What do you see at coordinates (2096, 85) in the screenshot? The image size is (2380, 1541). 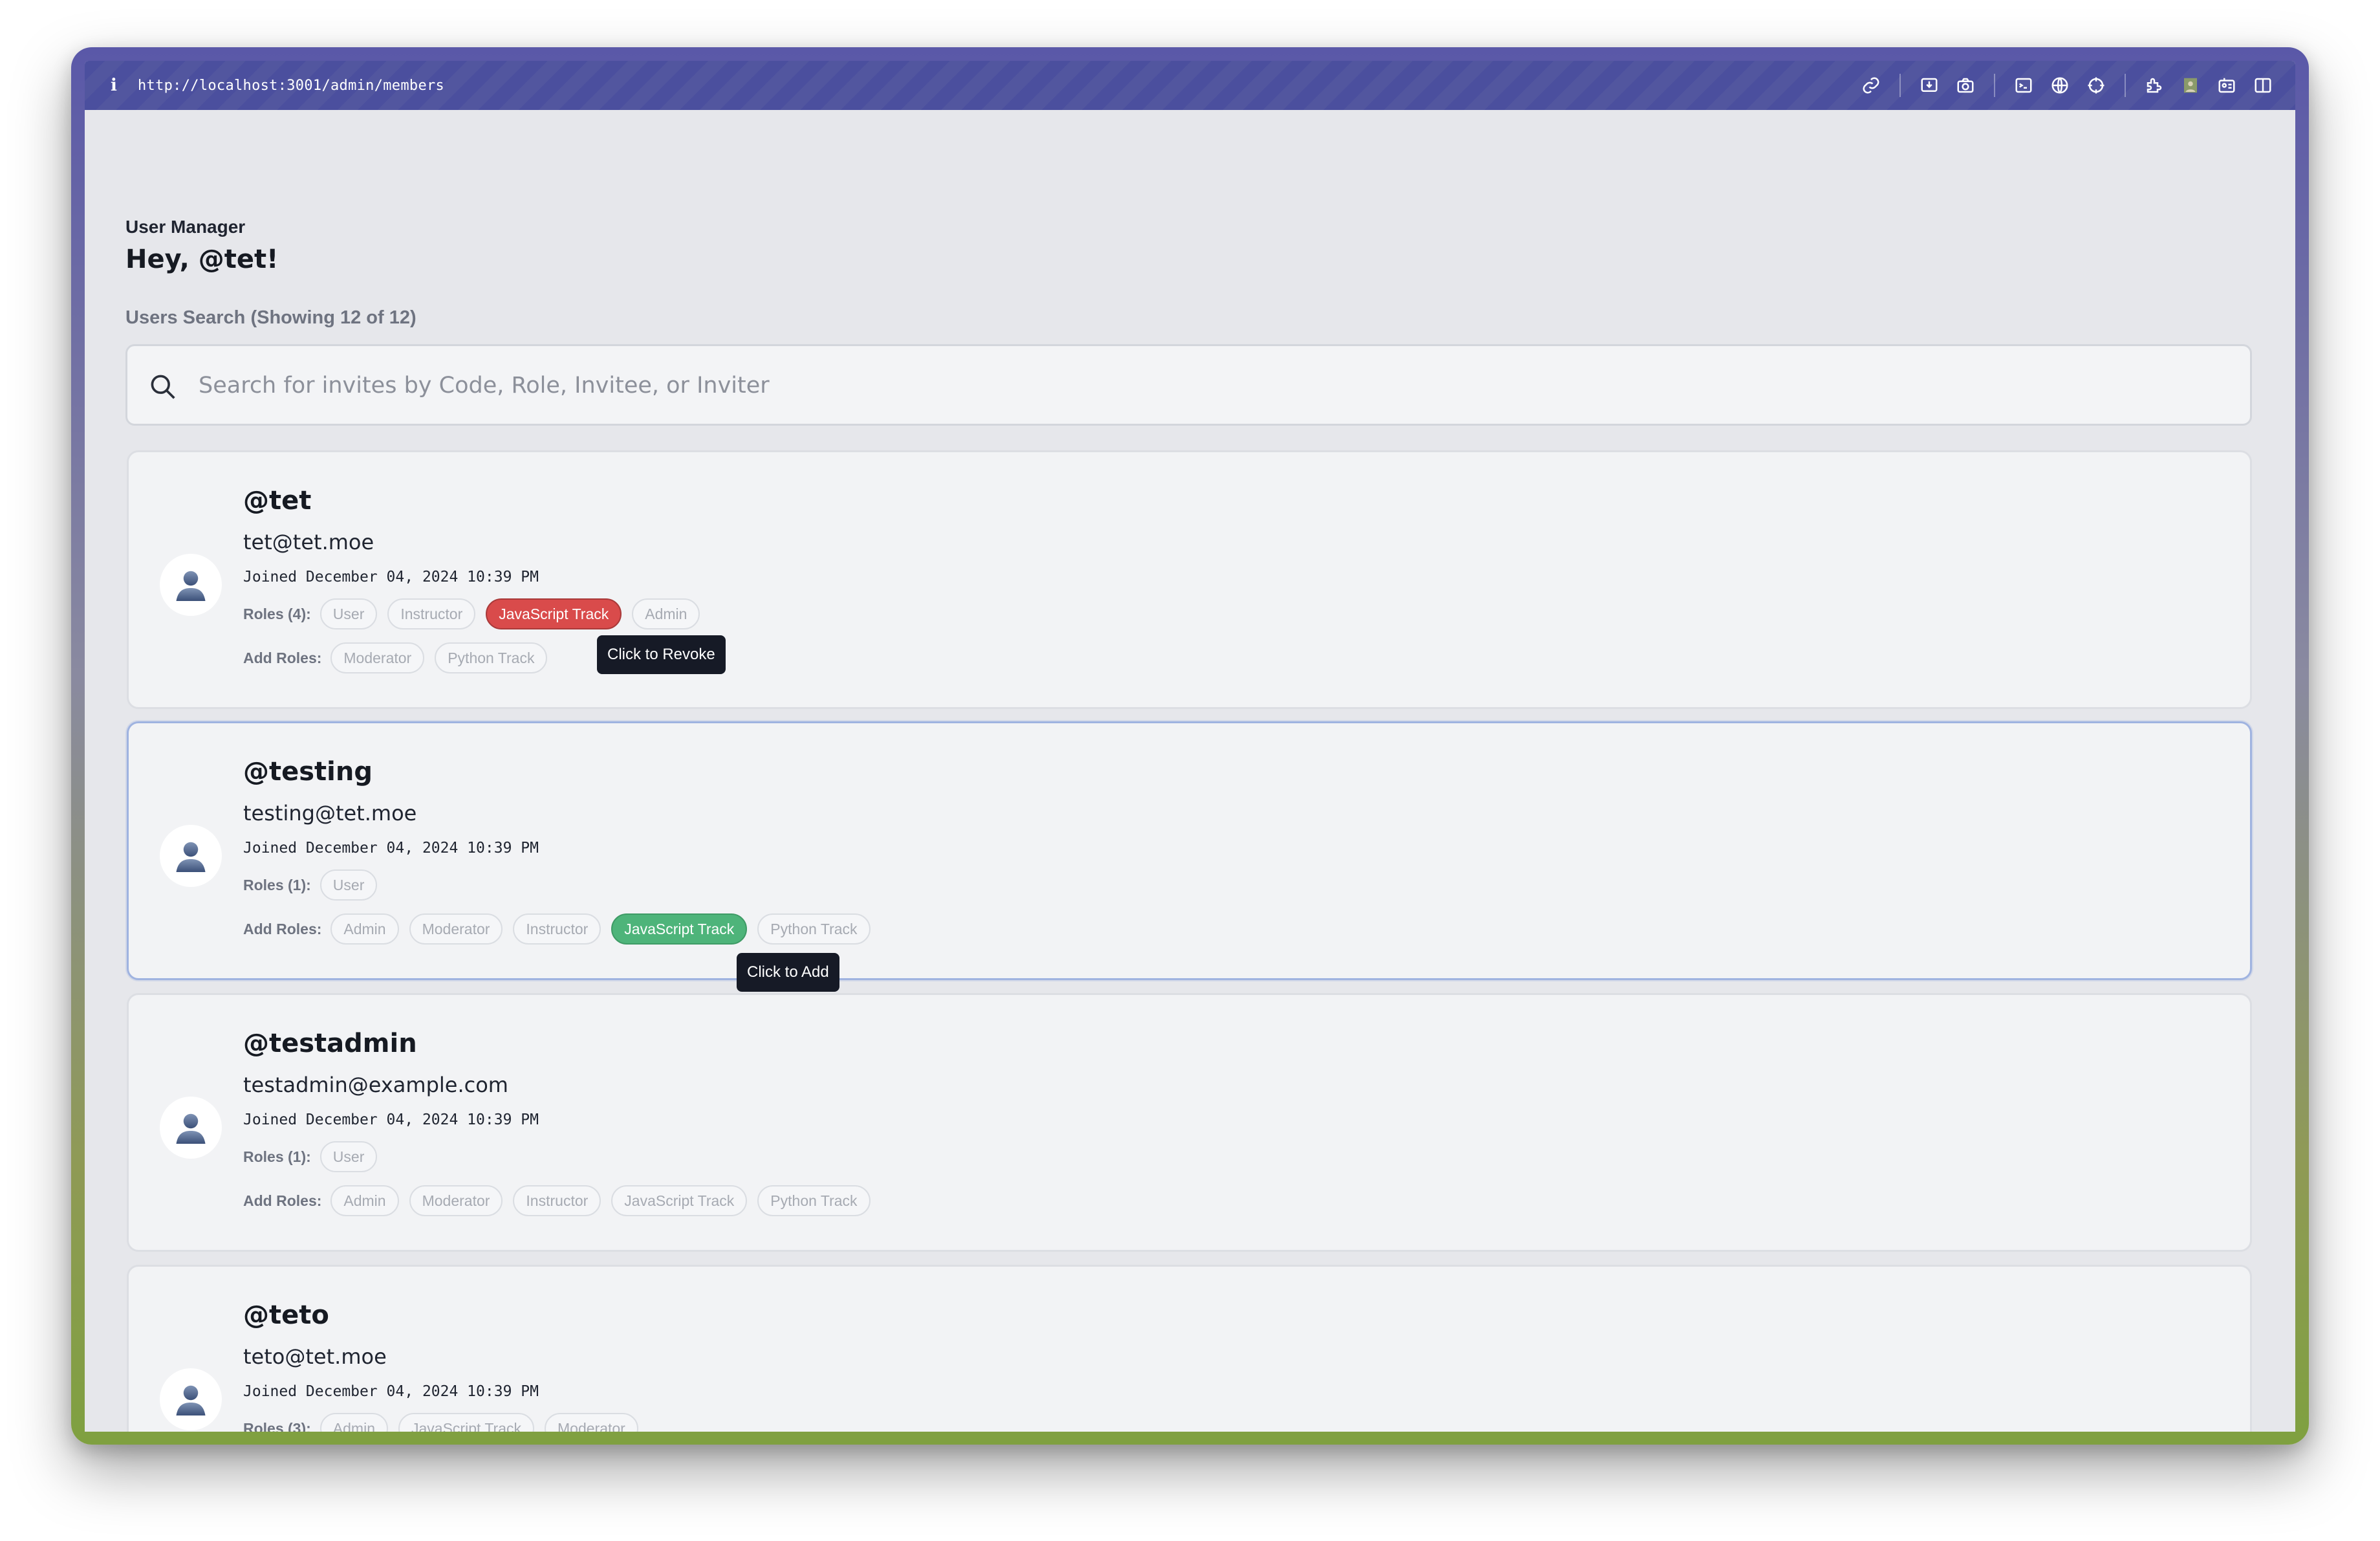 I see `crosshair-icon` at bounding box center [2096, 85].